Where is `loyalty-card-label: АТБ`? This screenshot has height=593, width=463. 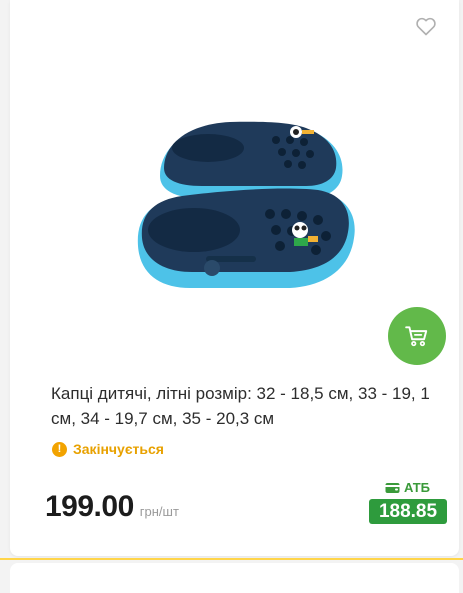
loyalty-card-label: АТБ is located at coordinates (407, 487).